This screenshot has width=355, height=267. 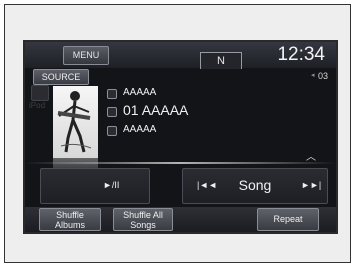 I want to click on source-button: SOURCE, so click(x=61, y=77).